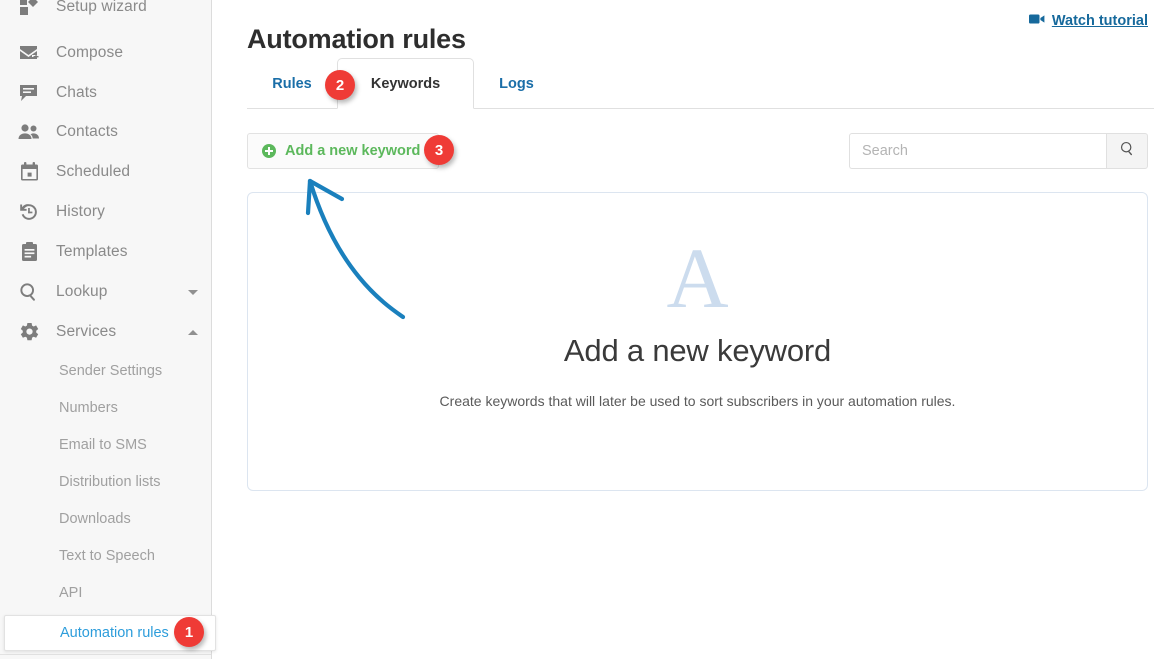 This screenshot has width=1154, height=659. I want to click on tab-logs: Logs, so click(516, 83).